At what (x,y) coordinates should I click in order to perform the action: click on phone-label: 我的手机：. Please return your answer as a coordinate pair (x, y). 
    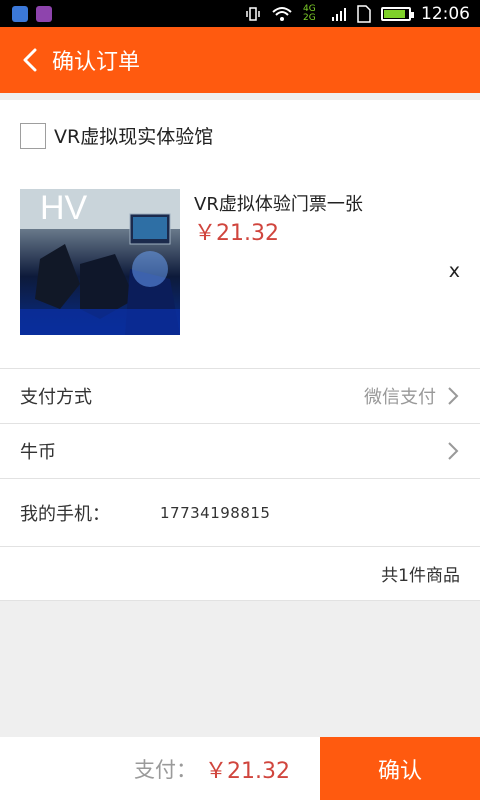
    Looking at the image, I should click on (65, 514).